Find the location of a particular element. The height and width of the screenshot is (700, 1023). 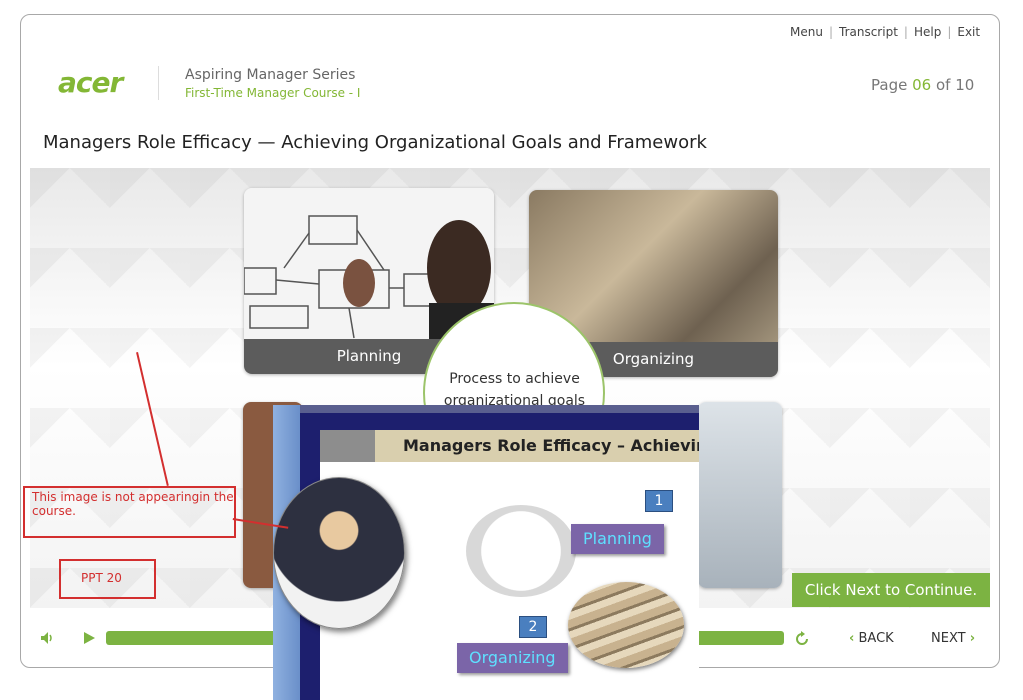

chevron-right-icon: › is located at coordinates (972, 638).